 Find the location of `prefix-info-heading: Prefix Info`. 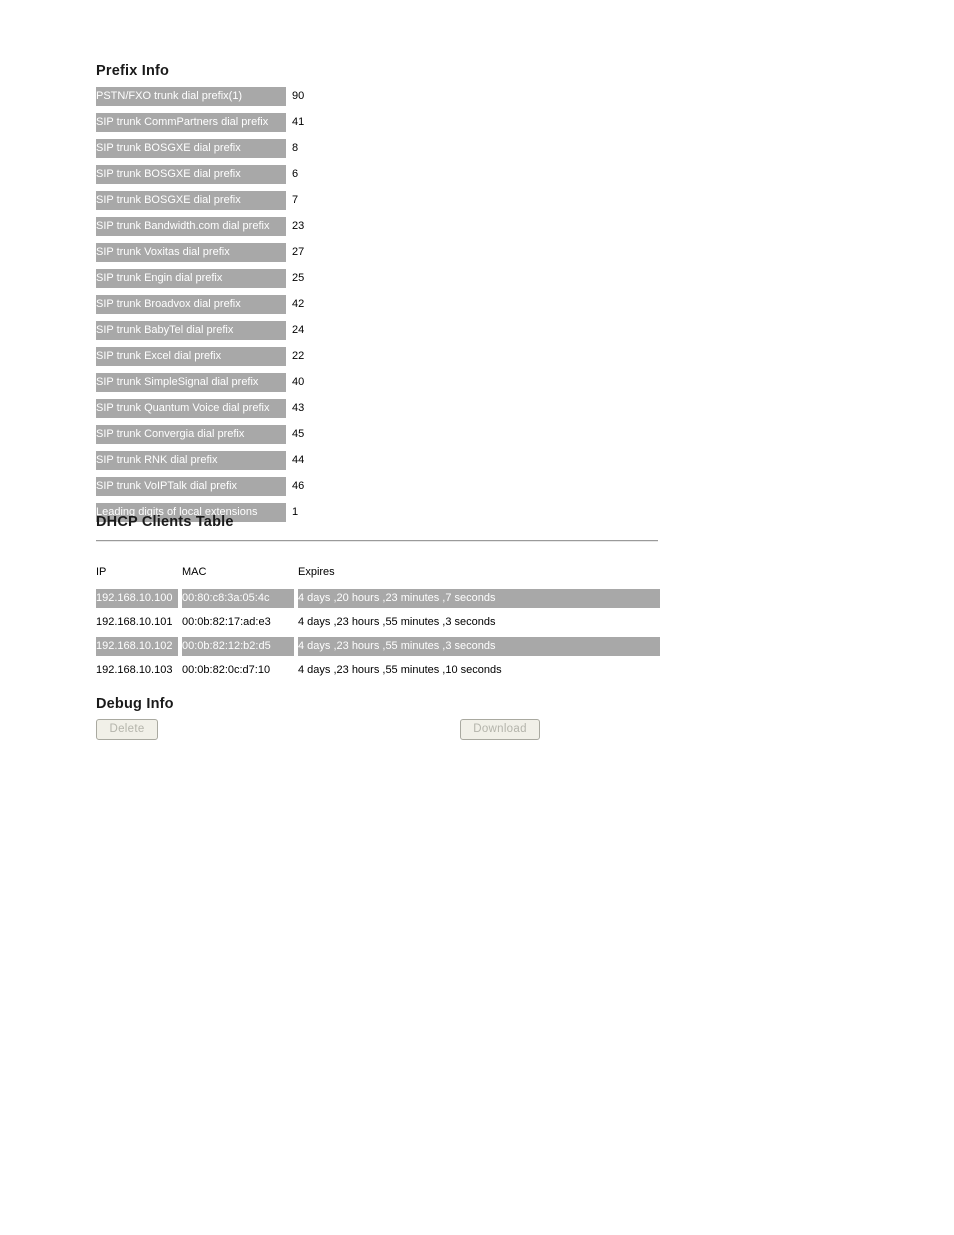

prefix-info-heading: Prefix Info is located at coordinates (133, 71).